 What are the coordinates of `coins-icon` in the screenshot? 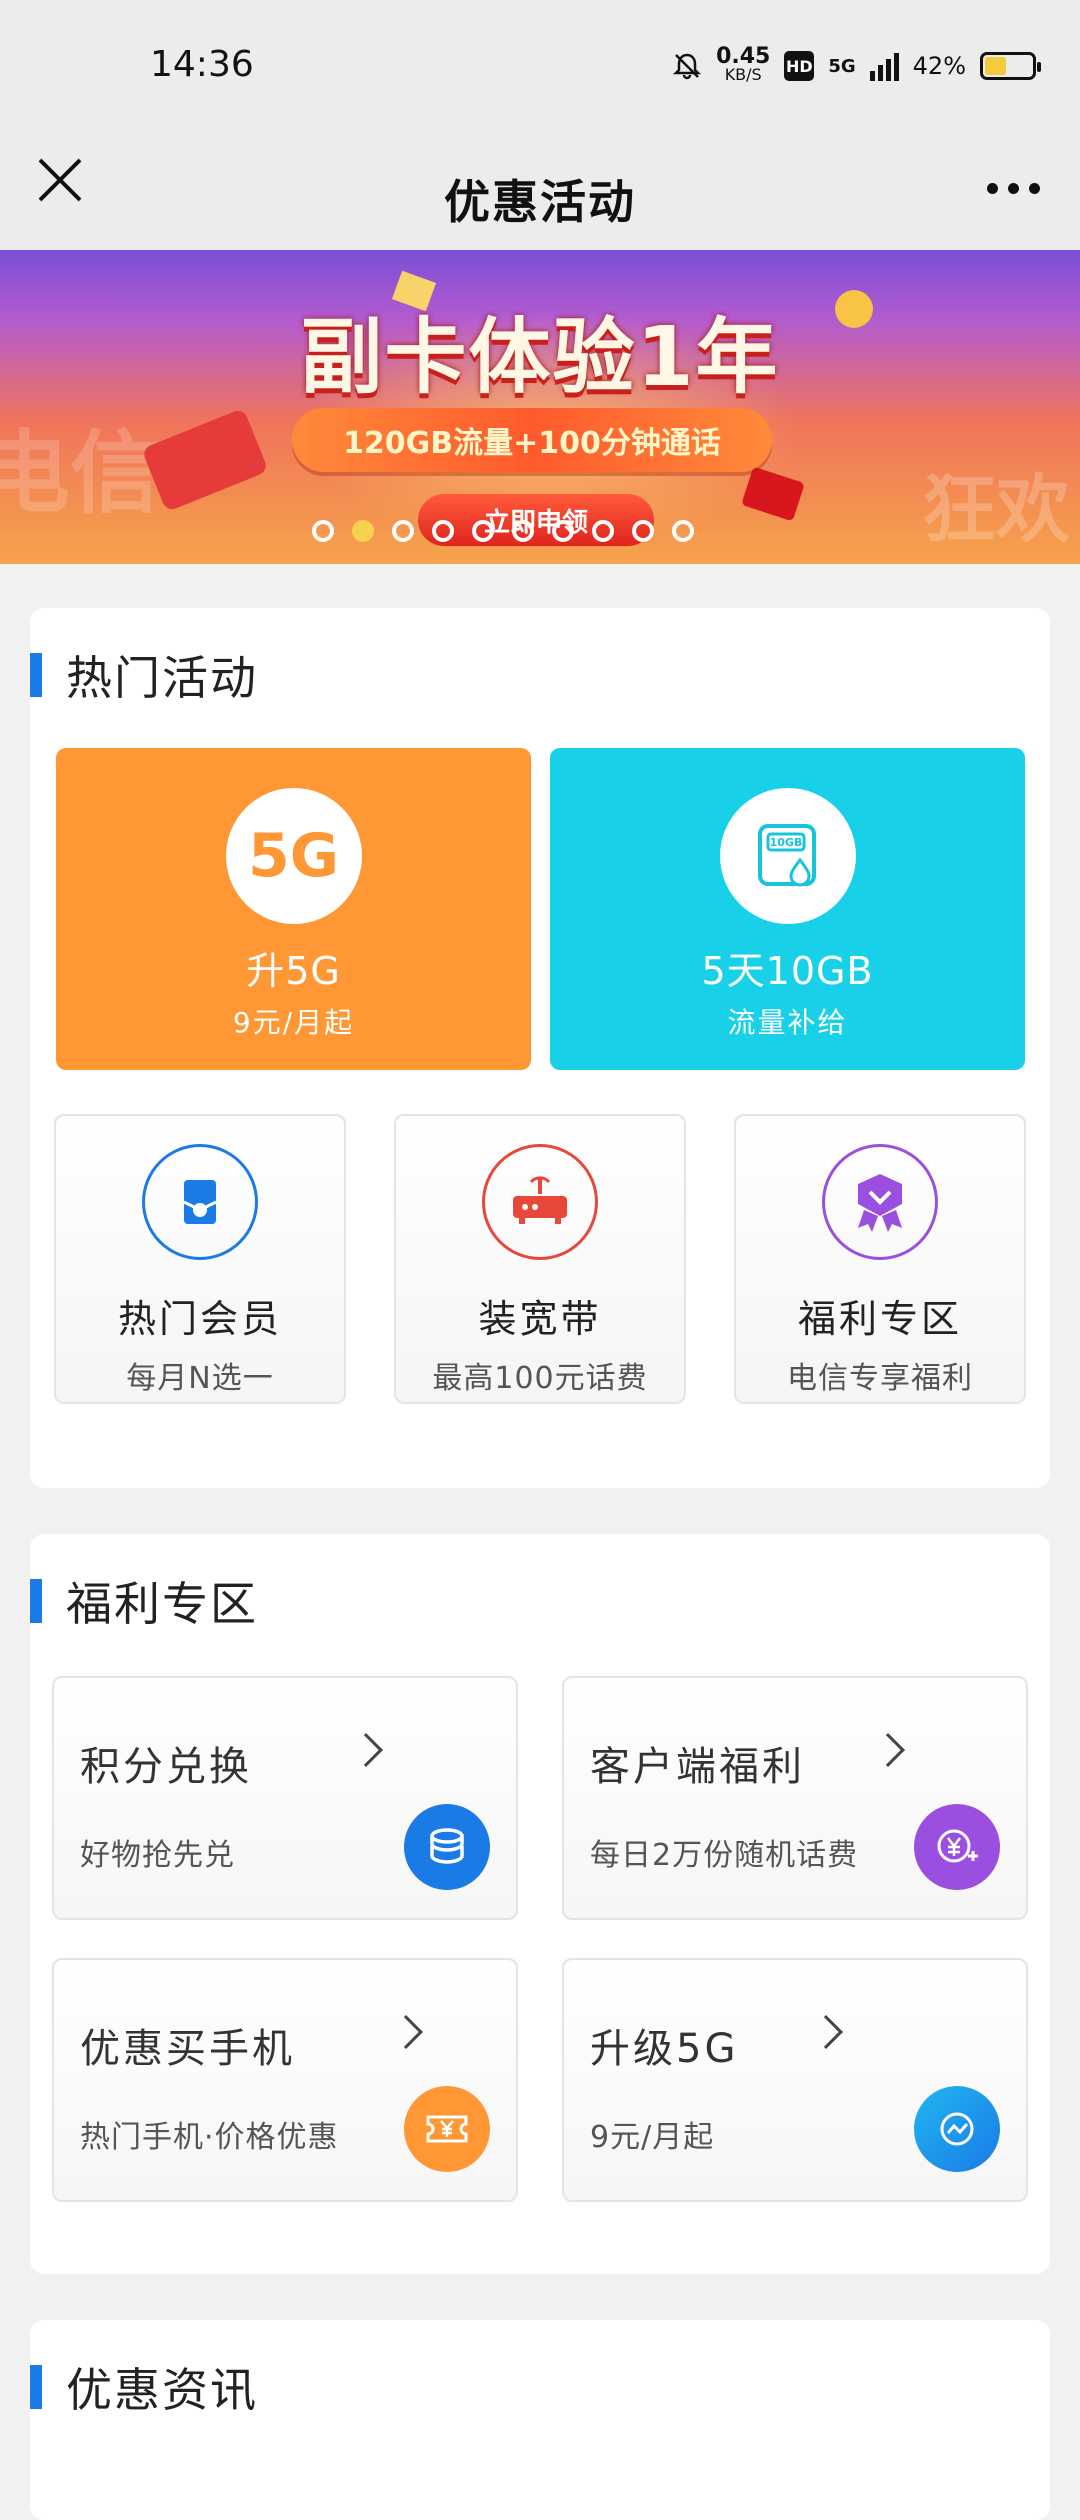 It's located at (447, 1847).